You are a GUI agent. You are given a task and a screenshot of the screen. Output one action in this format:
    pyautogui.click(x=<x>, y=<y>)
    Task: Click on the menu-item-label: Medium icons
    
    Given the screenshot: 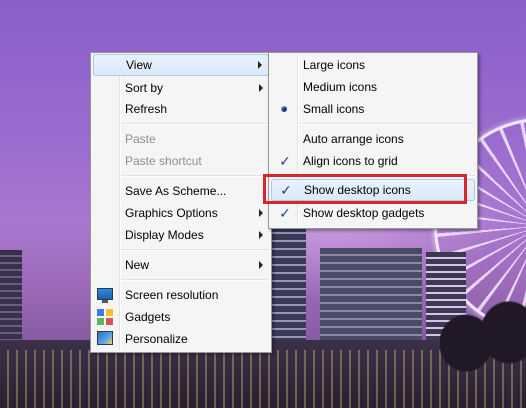 What is the action you would take?
    pyautogui.click(x=340, y=87)
    